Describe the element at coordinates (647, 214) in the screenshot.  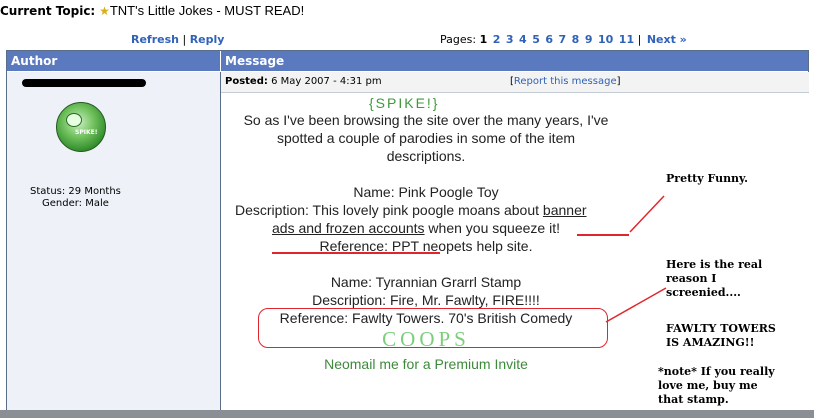
I see `callout-connector-funny` at that location.